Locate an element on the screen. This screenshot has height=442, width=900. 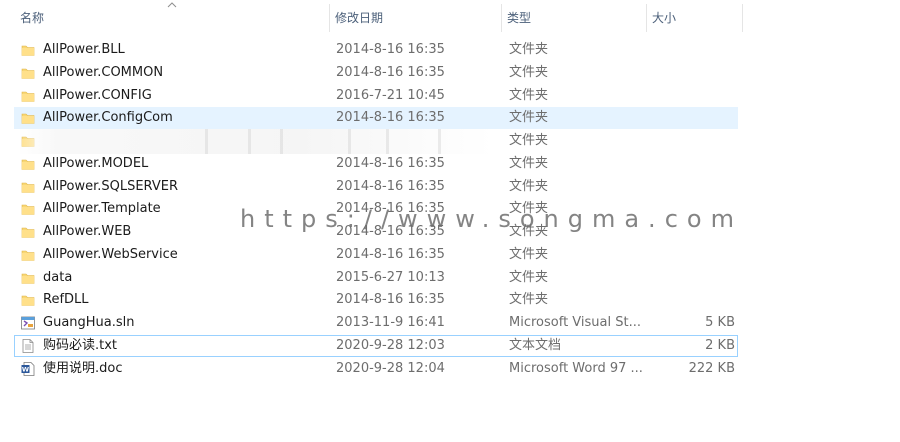
file-row: AllPower.COMMON 2014-8-16 16:35 文件夹 is located at coordinates (376, 73).